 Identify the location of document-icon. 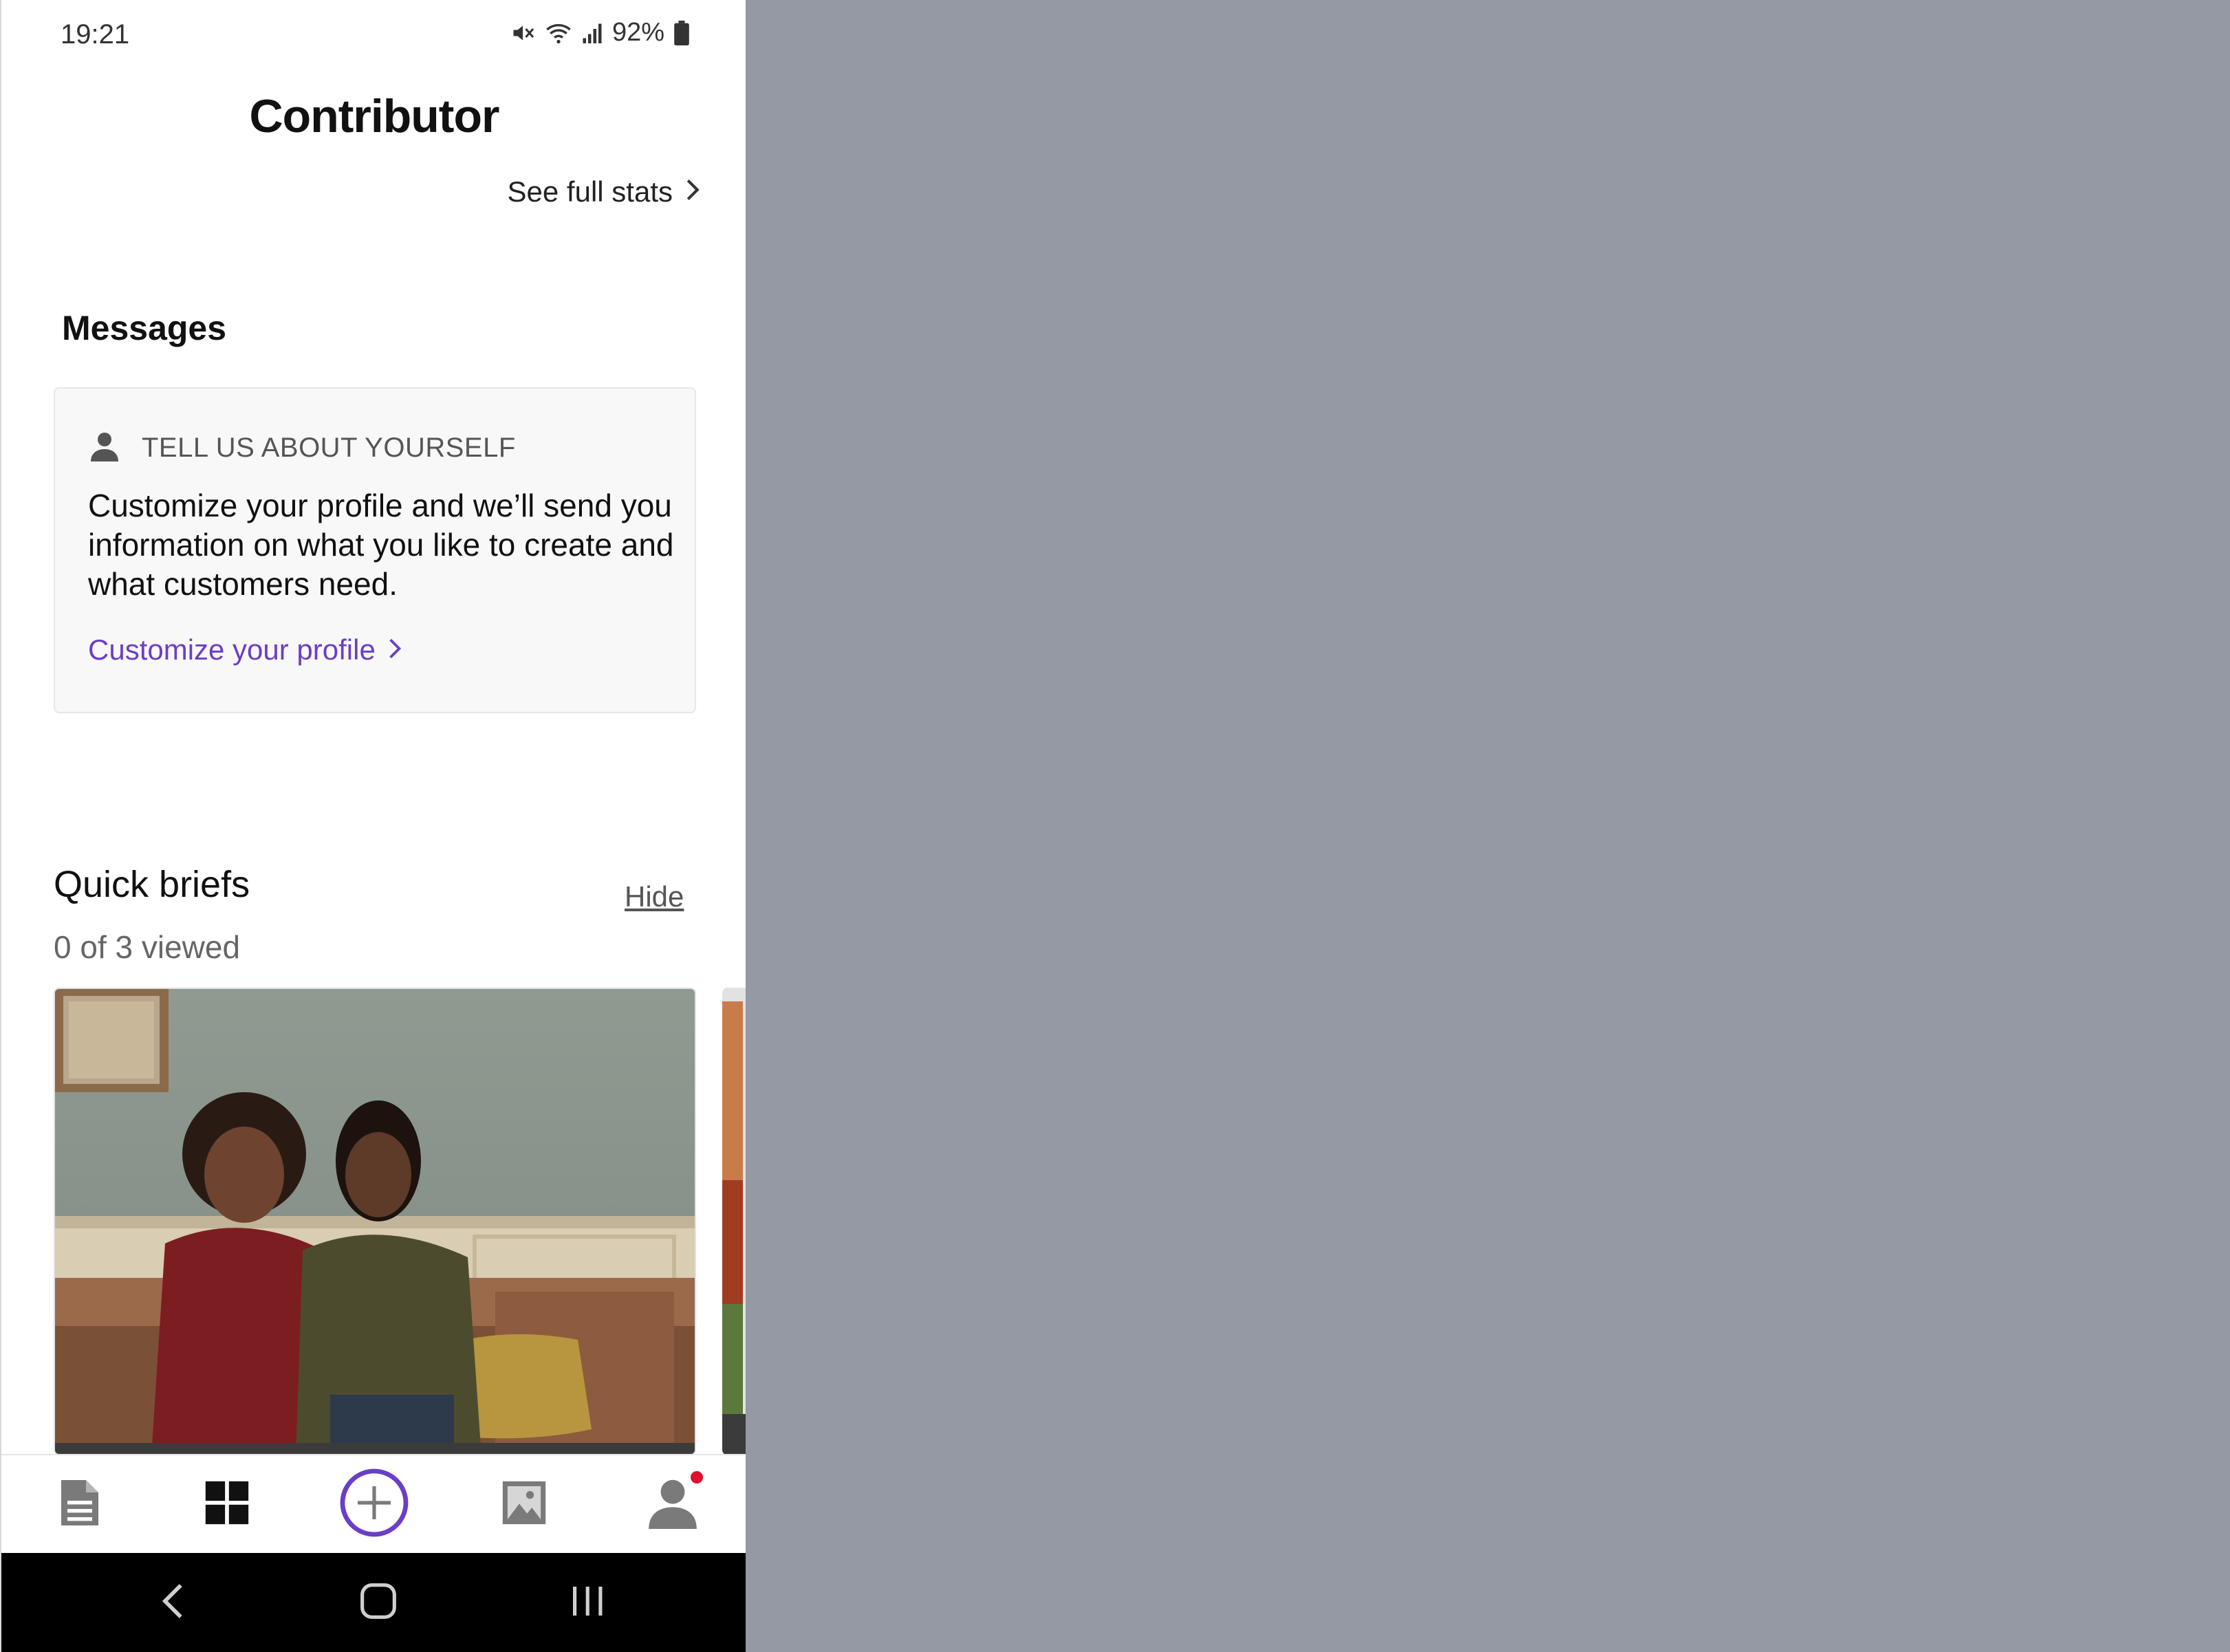
(79, 1504).